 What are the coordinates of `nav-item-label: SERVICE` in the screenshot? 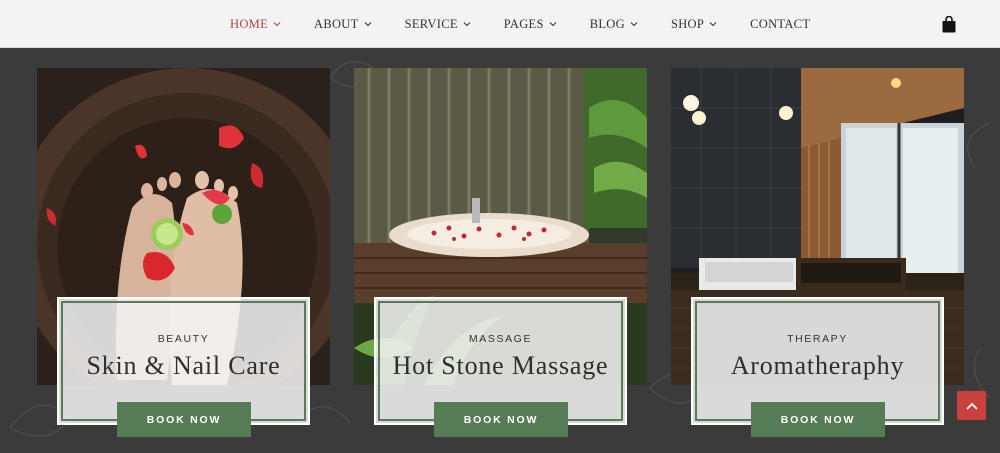 It's located at (431, 23).